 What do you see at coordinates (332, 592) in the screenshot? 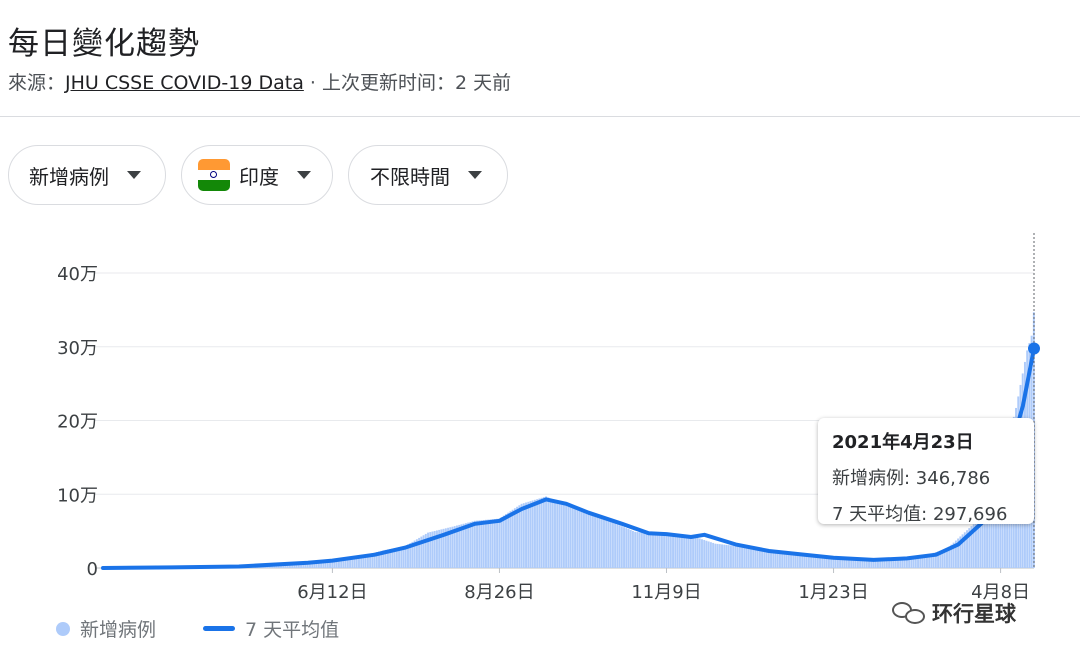
I see `x-tick-label: 6月12日` at bounding box center [332, 592].